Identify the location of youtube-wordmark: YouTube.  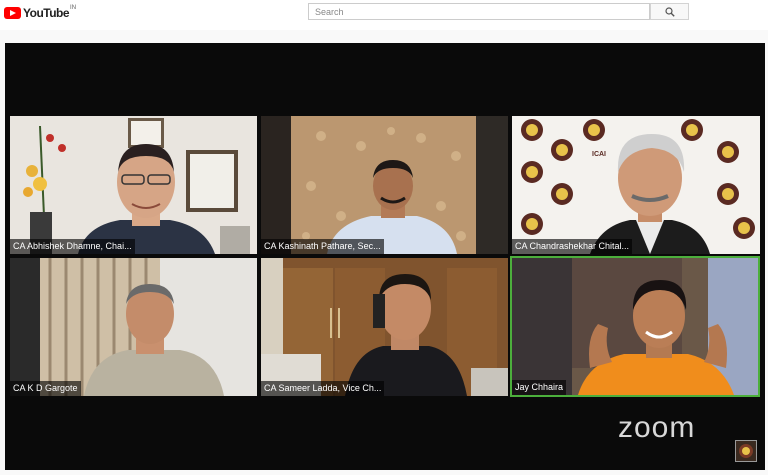
(46, 13).